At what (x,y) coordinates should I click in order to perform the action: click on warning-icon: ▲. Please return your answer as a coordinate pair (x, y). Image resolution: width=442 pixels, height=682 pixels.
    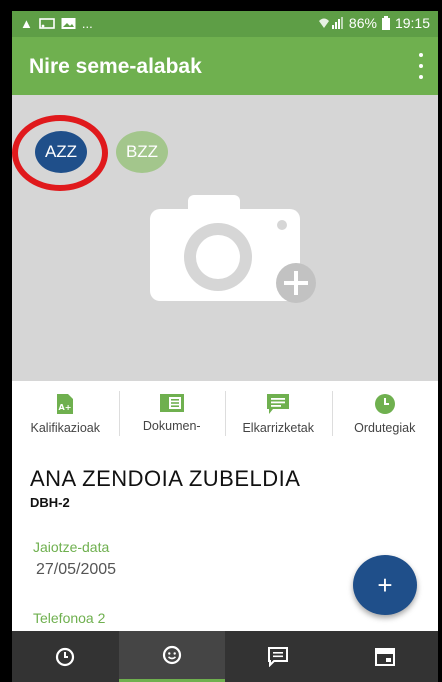
    Looking at the image, I should click on (26, 23).